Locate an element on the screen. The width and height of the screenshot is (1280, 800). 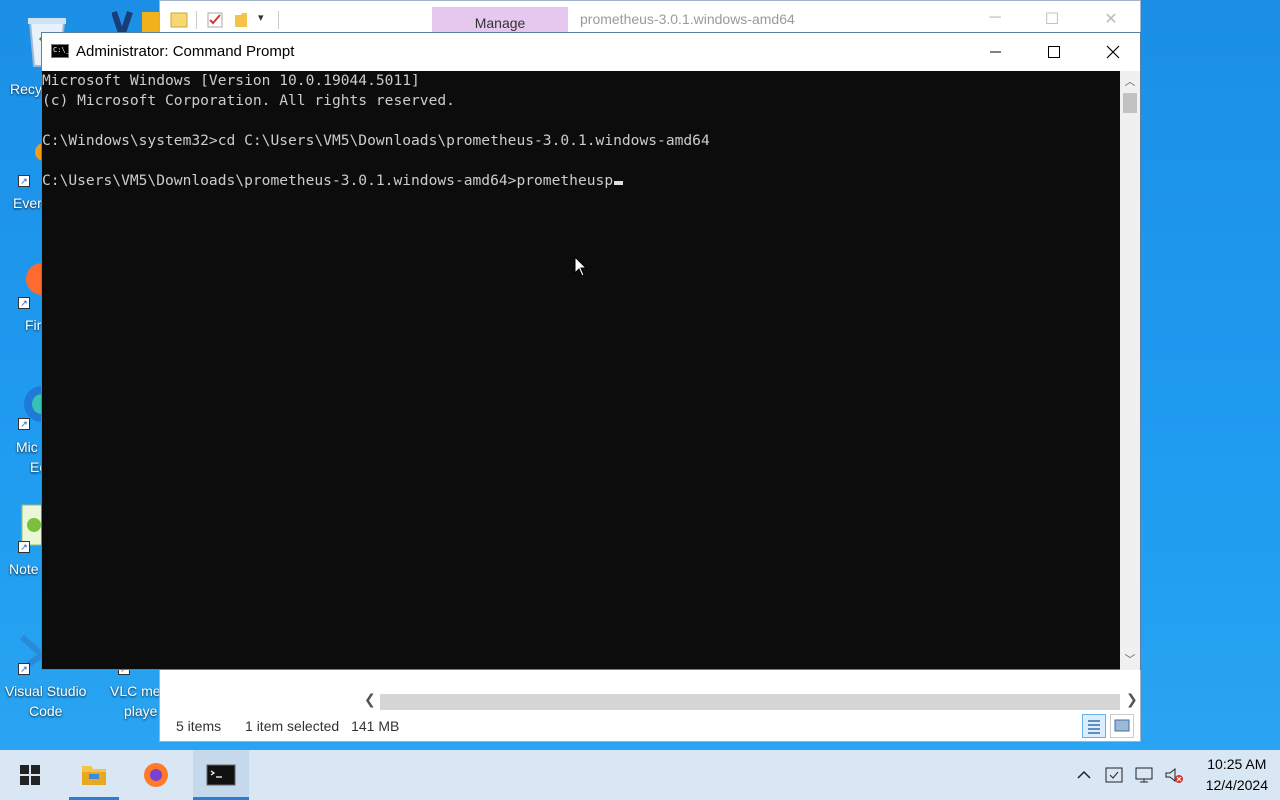
taskbar-command-prompt is located at coordinates (221, 775).